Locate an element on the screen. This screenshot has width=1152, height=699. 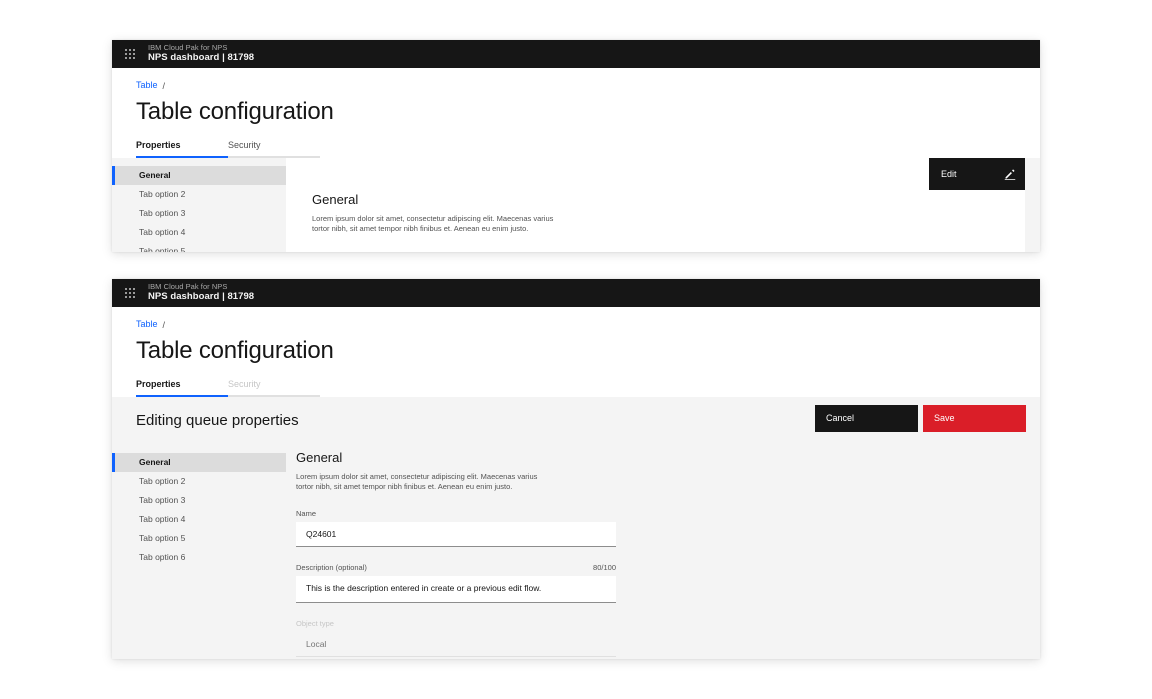
name-field-group: Name is located at coordinates (456, 528).